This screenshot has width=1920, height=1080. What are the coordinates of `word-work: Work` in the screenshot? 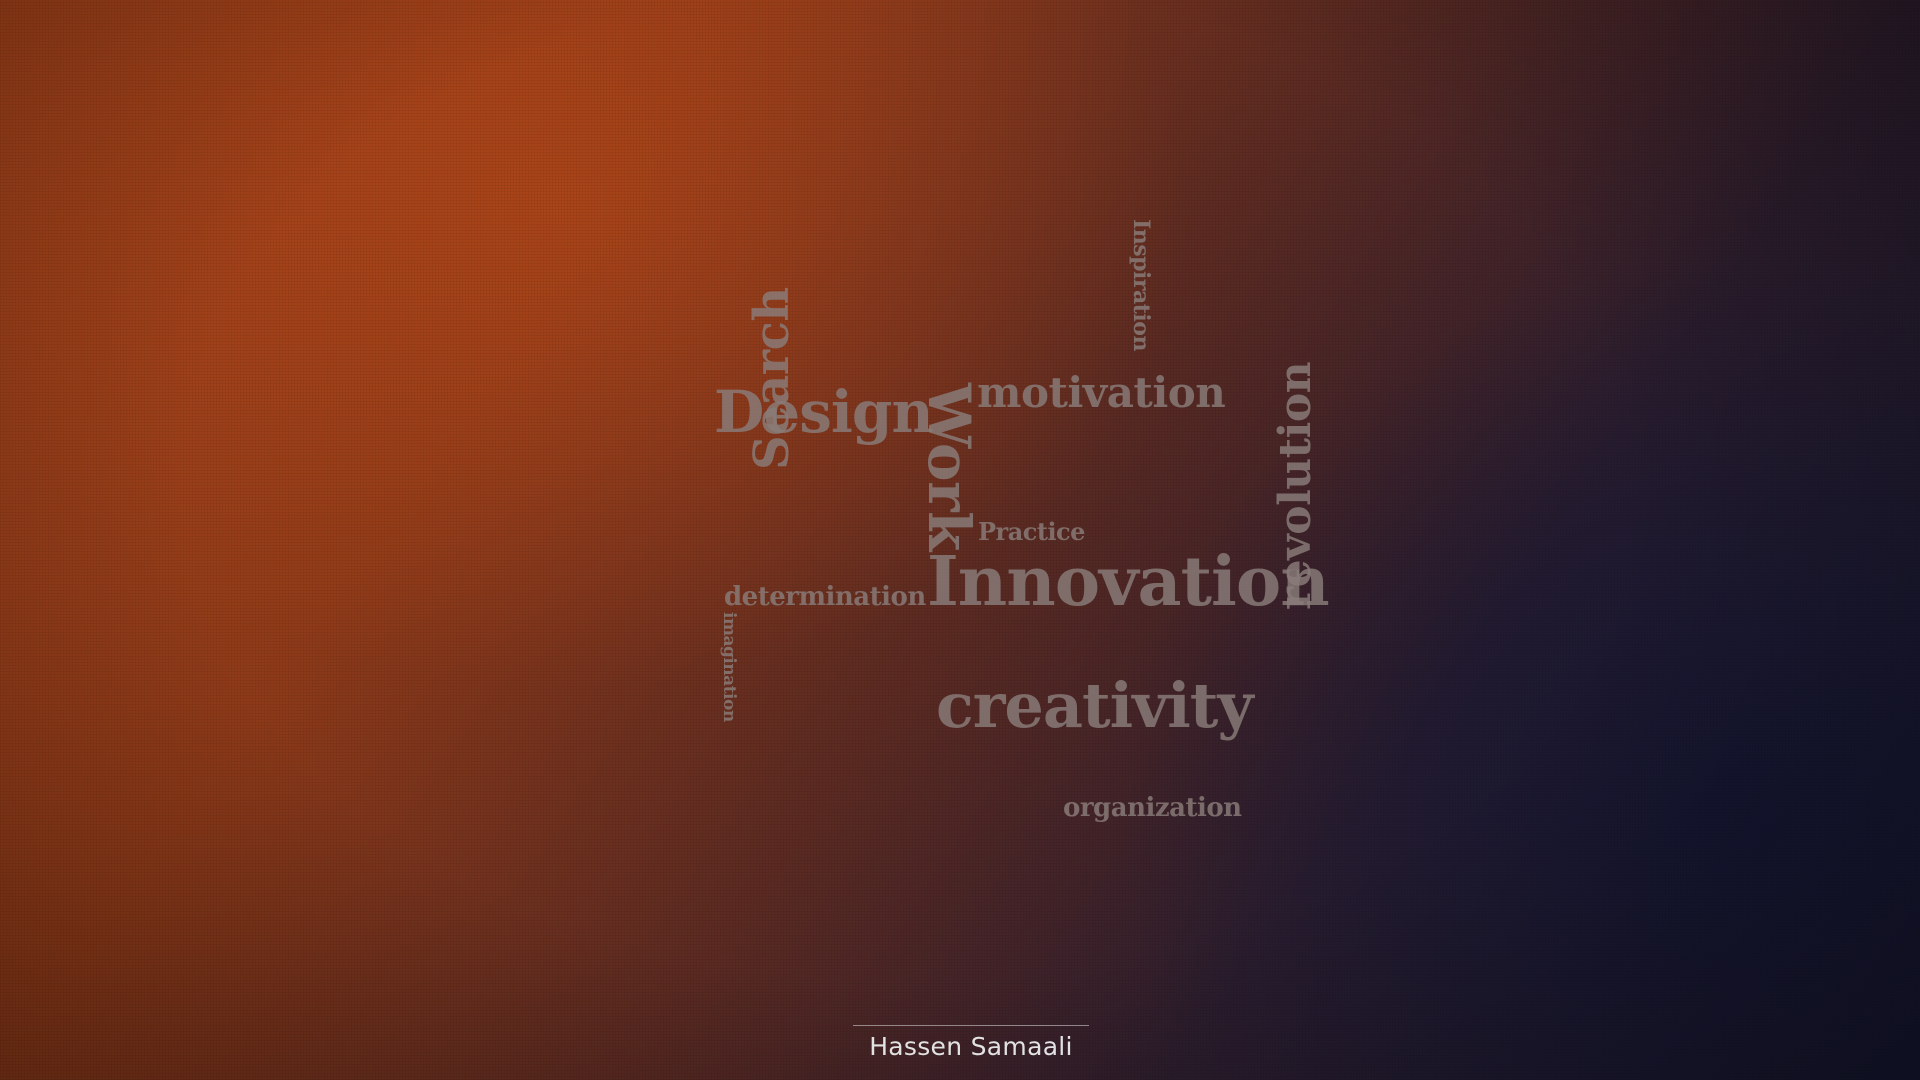 It's located at (949, 467).